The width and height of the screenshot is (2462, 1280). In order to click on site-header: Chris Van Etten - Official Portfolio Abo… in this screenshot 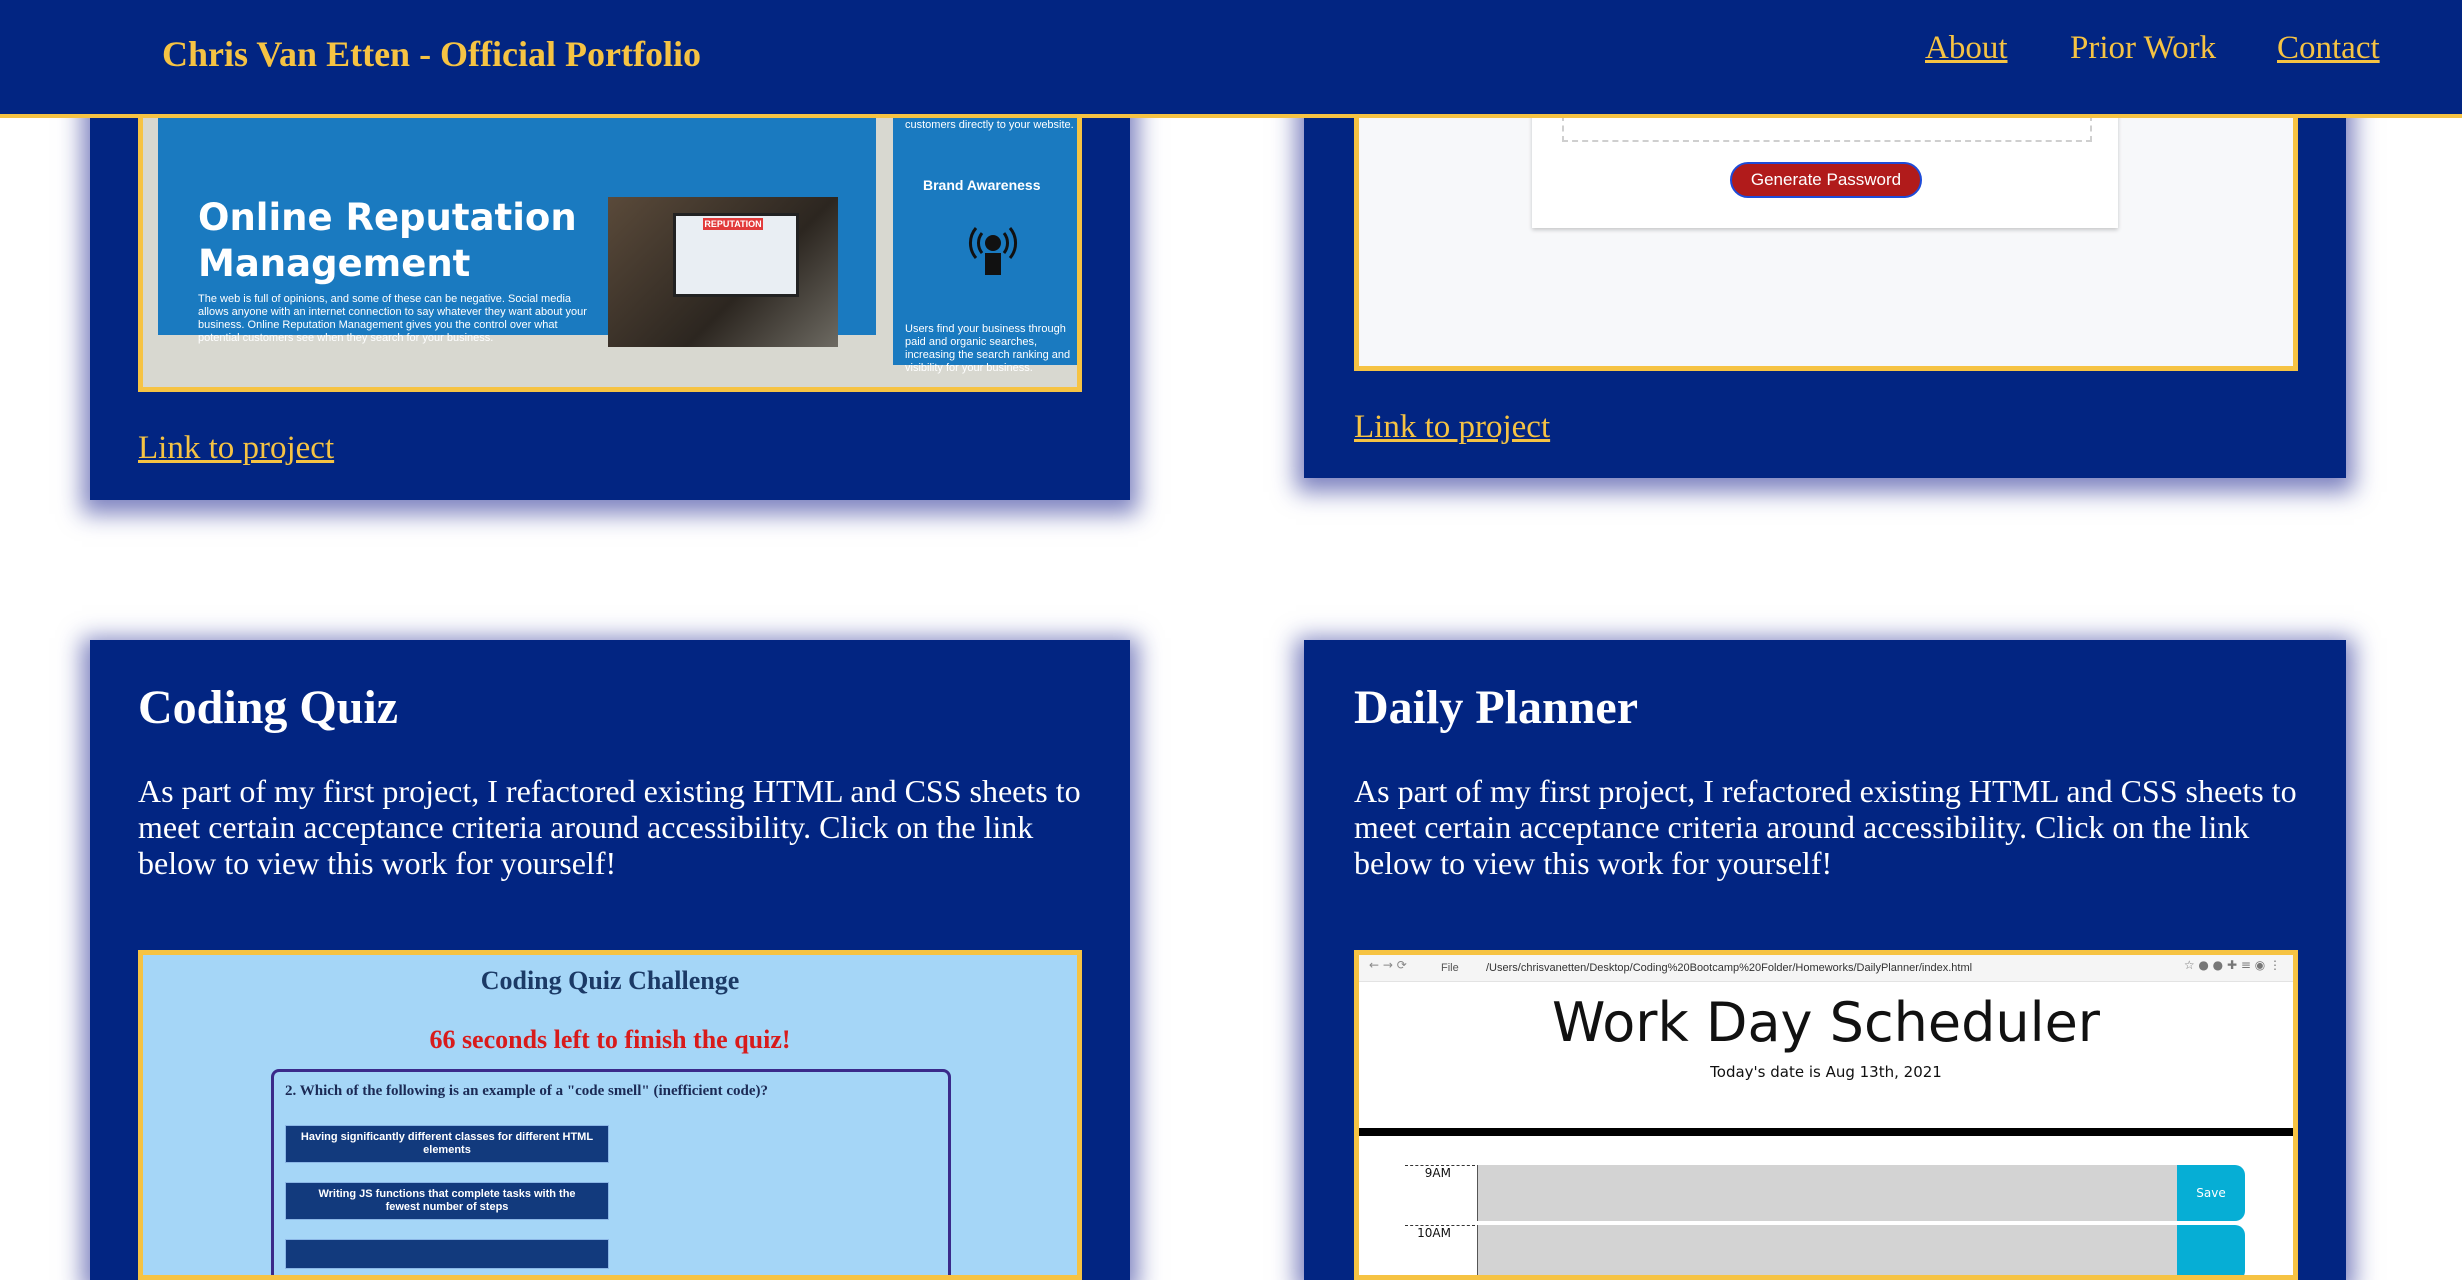, I will do `click(1231, 59)`.